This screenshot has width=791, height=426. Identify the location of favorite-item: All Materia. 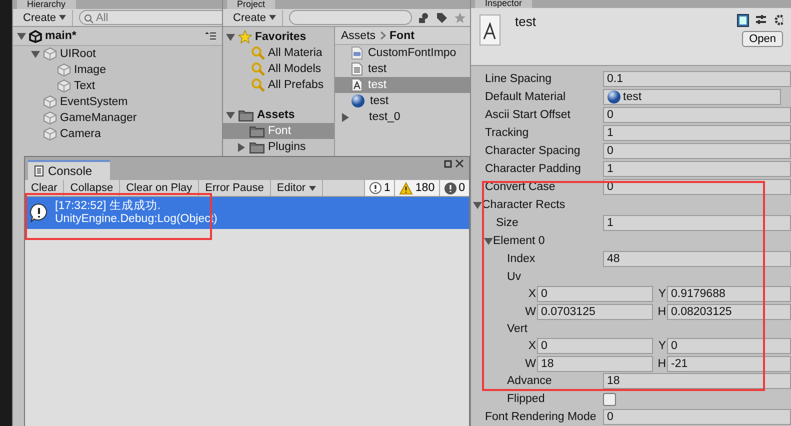
(295, 53).